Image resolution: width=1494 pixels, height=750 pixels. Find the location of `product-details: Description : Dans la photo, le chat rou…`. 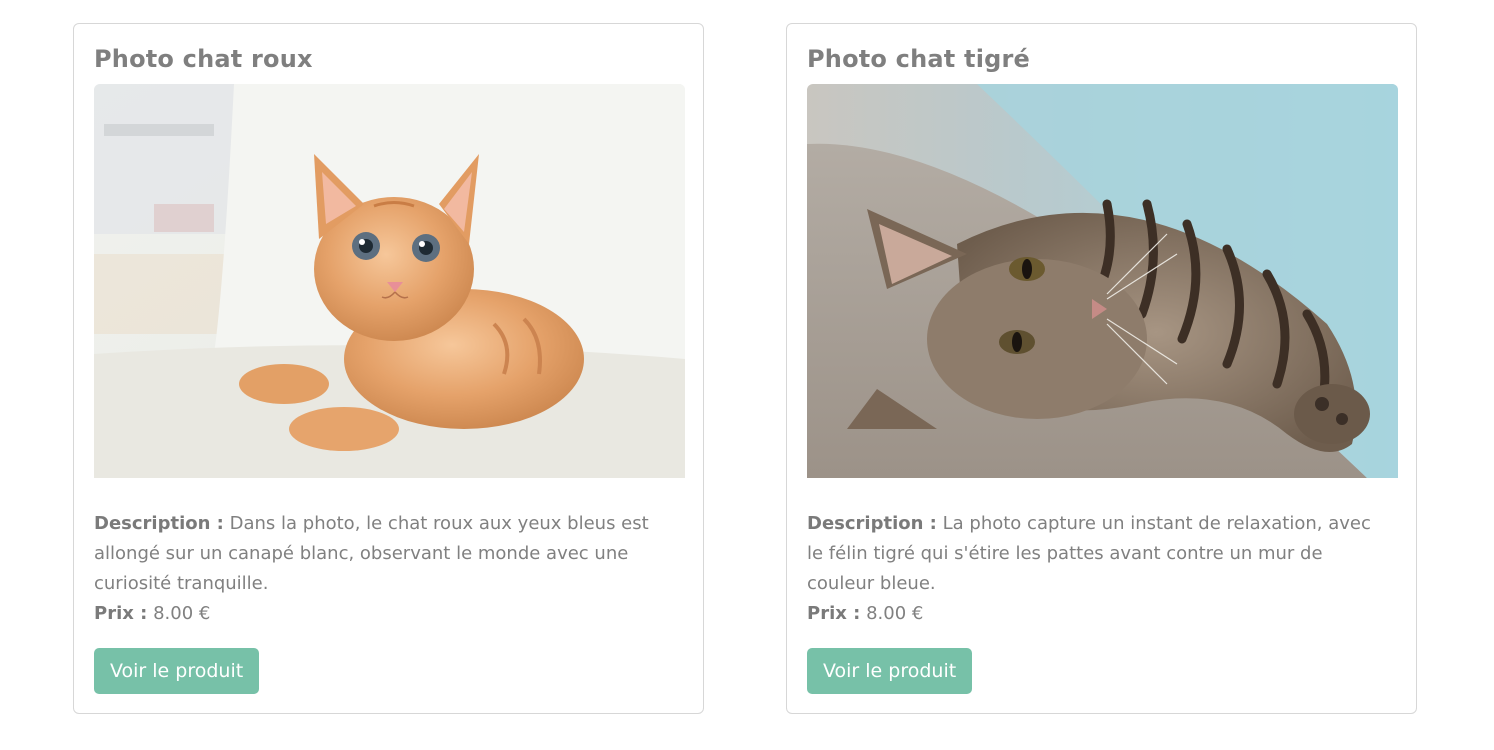

product-details: Description : Dans la photo, le chat rou… is located at coordinates (384, 569).